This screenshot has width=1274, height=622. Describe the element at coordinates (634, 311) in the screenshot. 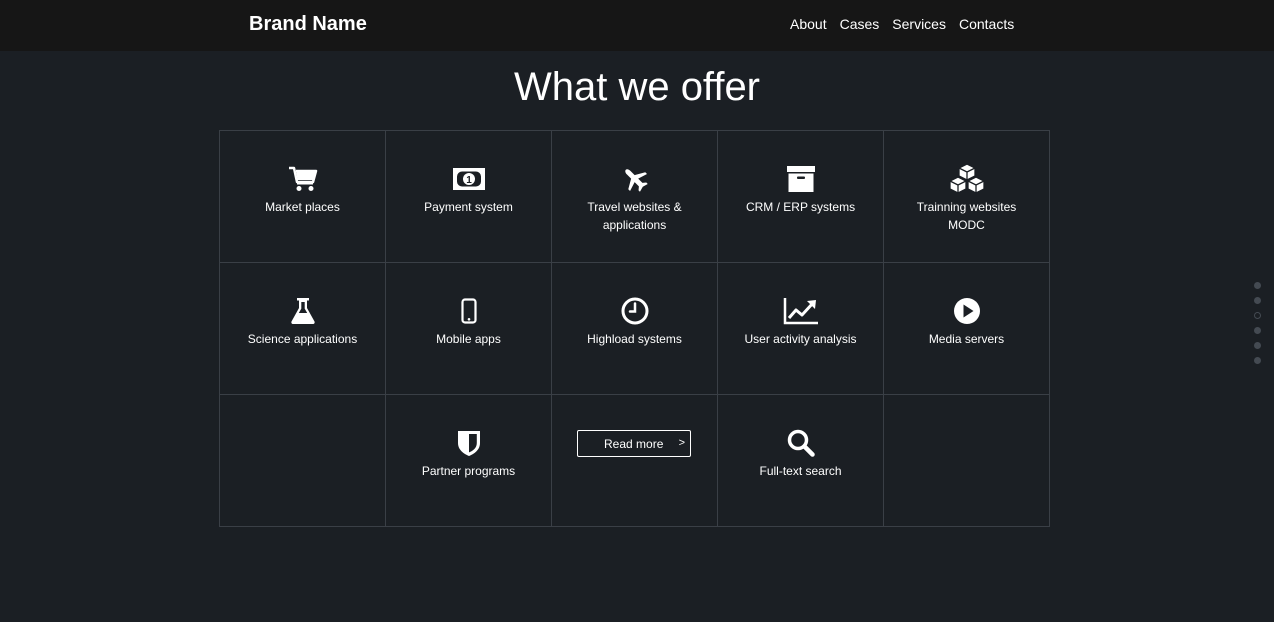

I see `clock-icon` at that location.